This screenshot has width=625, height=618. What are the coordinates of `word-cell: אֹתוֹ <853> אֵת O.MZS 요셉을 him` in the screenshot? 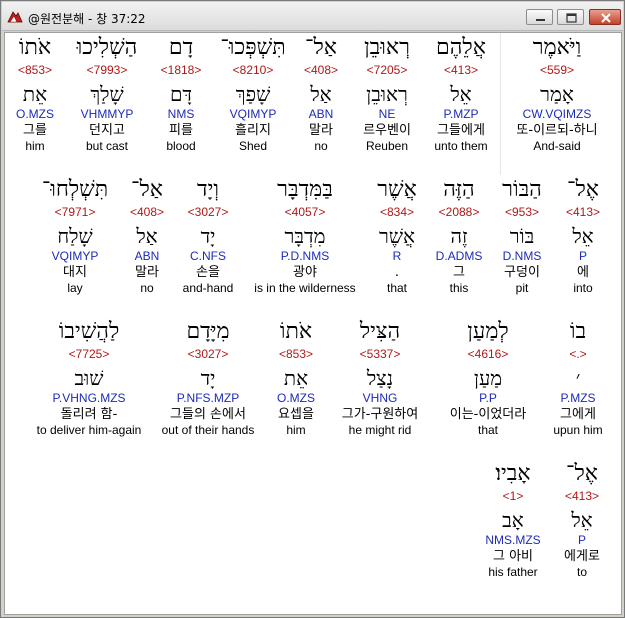 It's located at (296, 378).